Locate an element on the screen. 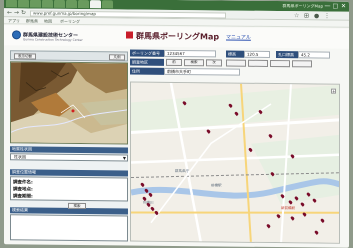 The height and width of the screenshot is (248, 353). minimize-button: — is located at coordinates (327, 6).